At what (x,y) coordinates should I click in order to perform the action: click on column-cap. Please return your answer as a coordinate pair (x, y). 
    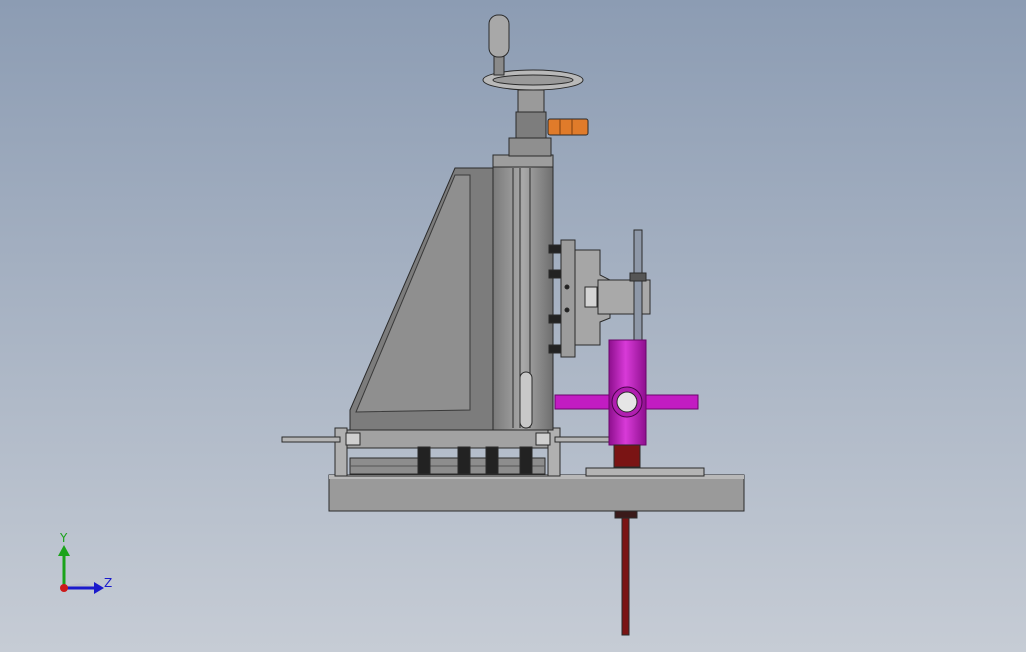
    Looking at the image, I should click on (523, 161).